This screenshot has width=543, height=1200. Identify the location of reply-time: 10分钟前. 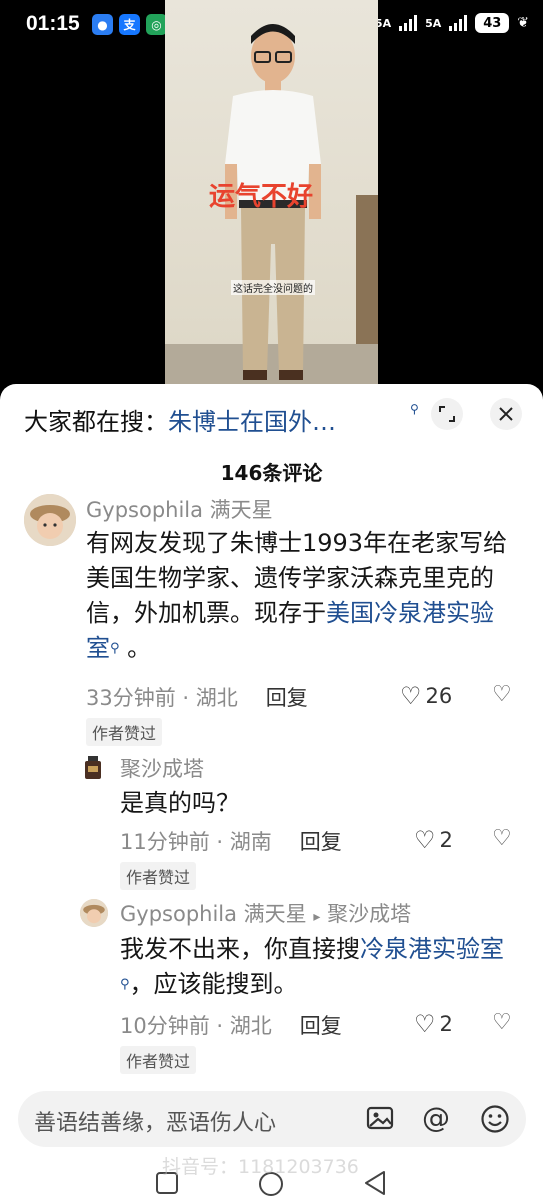
(165, 1026).